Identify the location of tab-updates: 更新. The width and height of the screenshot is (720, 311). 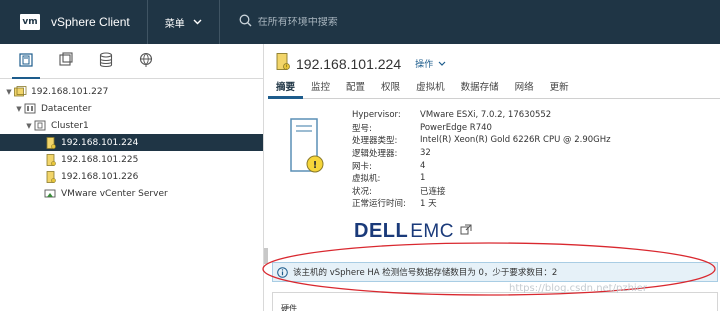
(559, 90).